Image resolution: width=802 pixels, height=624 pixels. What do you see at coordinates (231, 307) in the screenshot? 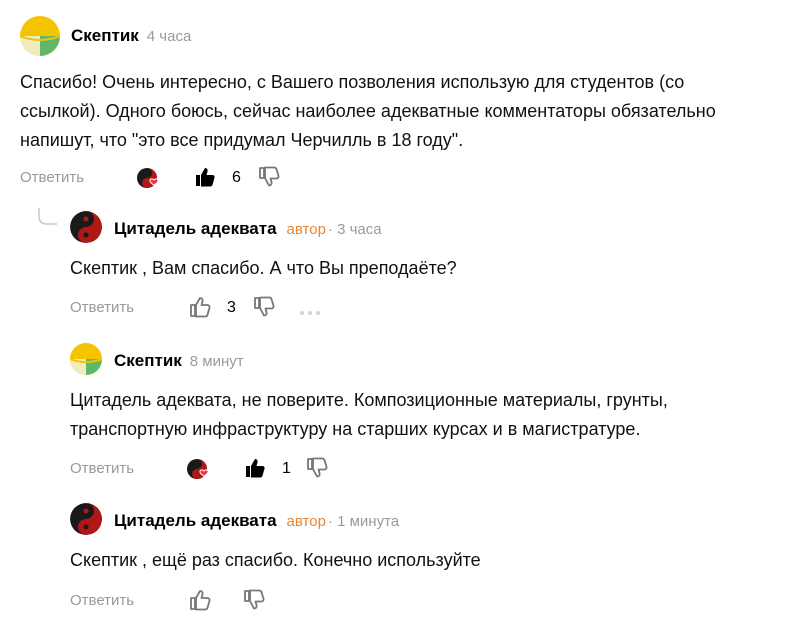
I see `like-count: 3` at bounding box center [231, 307].